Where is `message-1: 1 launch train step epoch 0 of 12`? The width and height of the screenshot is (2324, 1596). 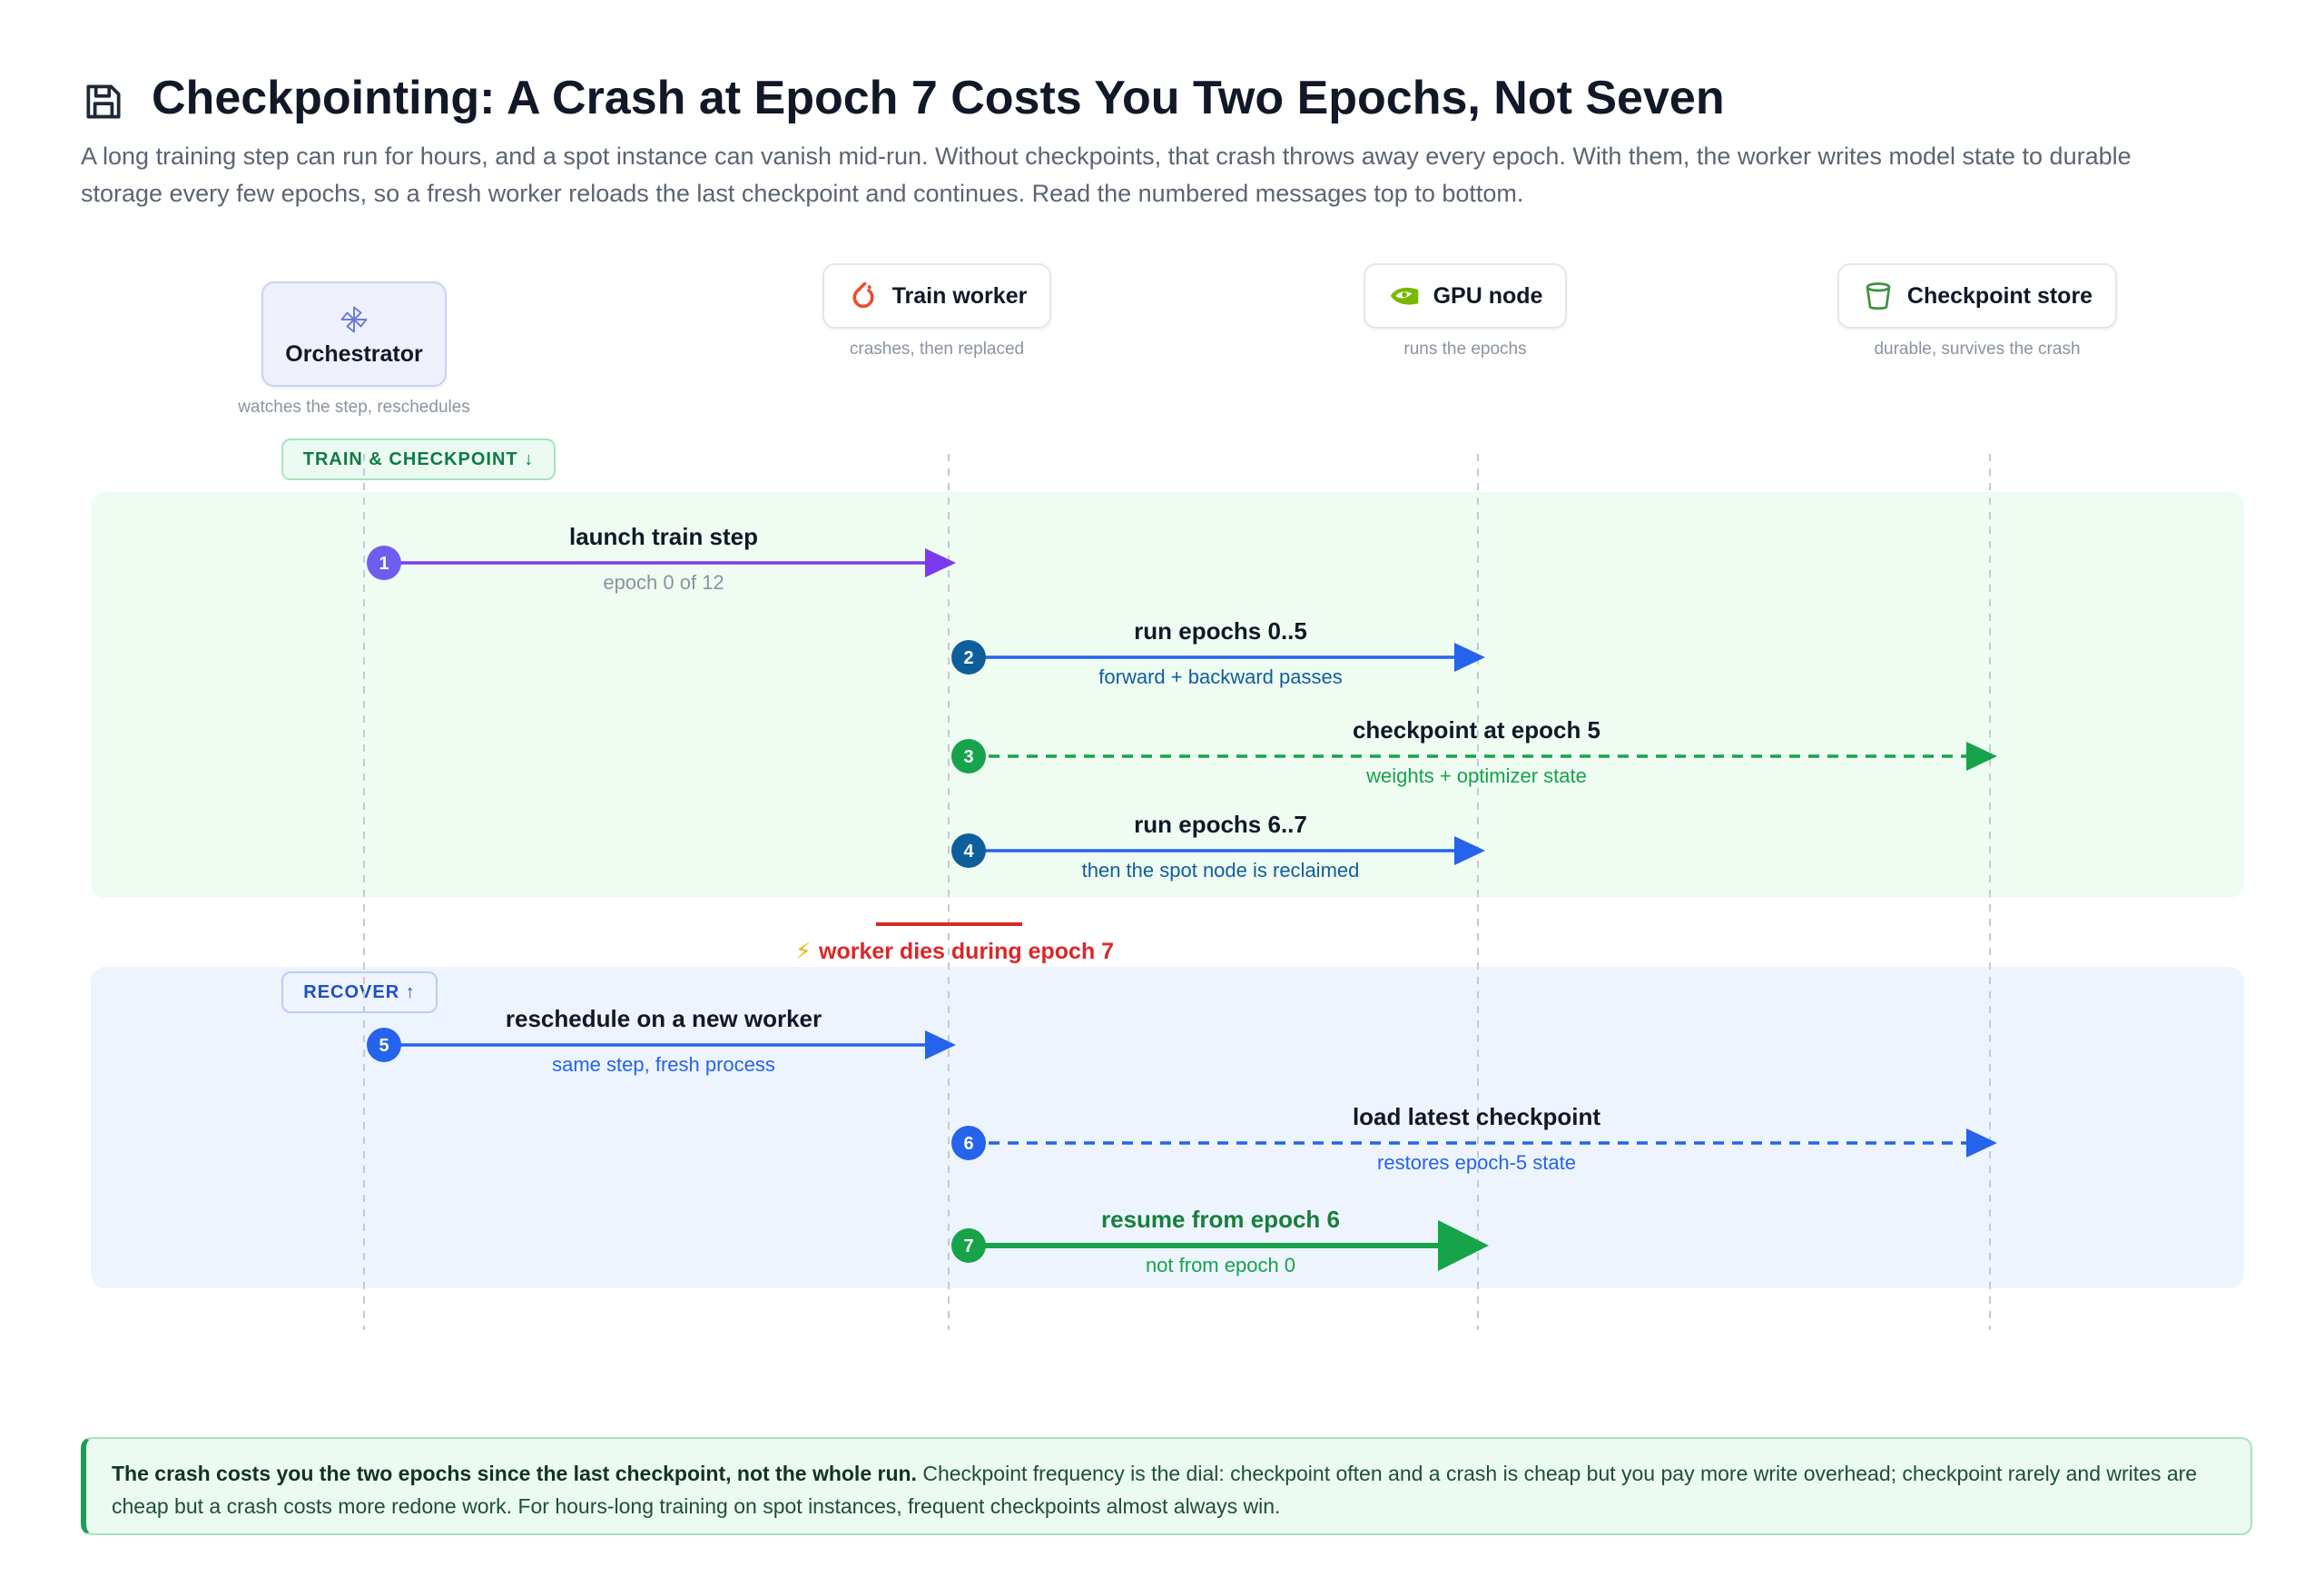
message-1: 1 launch train step epoch 0 of 12 is located at coordinates (661, 558).